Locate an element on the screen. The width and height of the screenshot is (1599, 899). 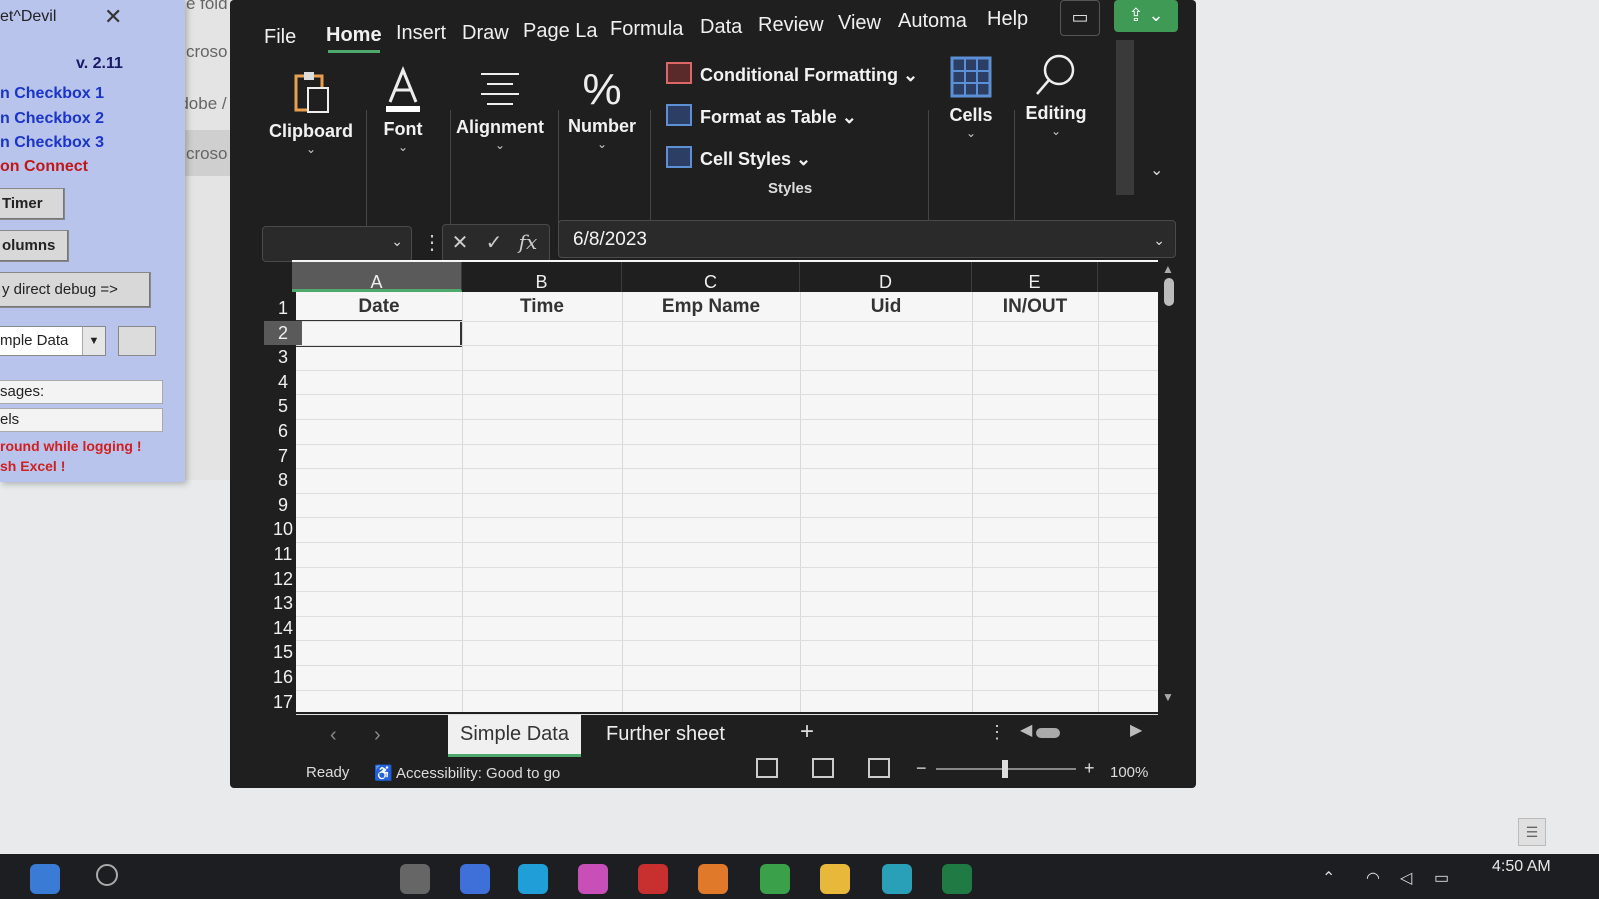
cell-styles-button: Cell Styles ⌄ is located at coordinates (738, 158).